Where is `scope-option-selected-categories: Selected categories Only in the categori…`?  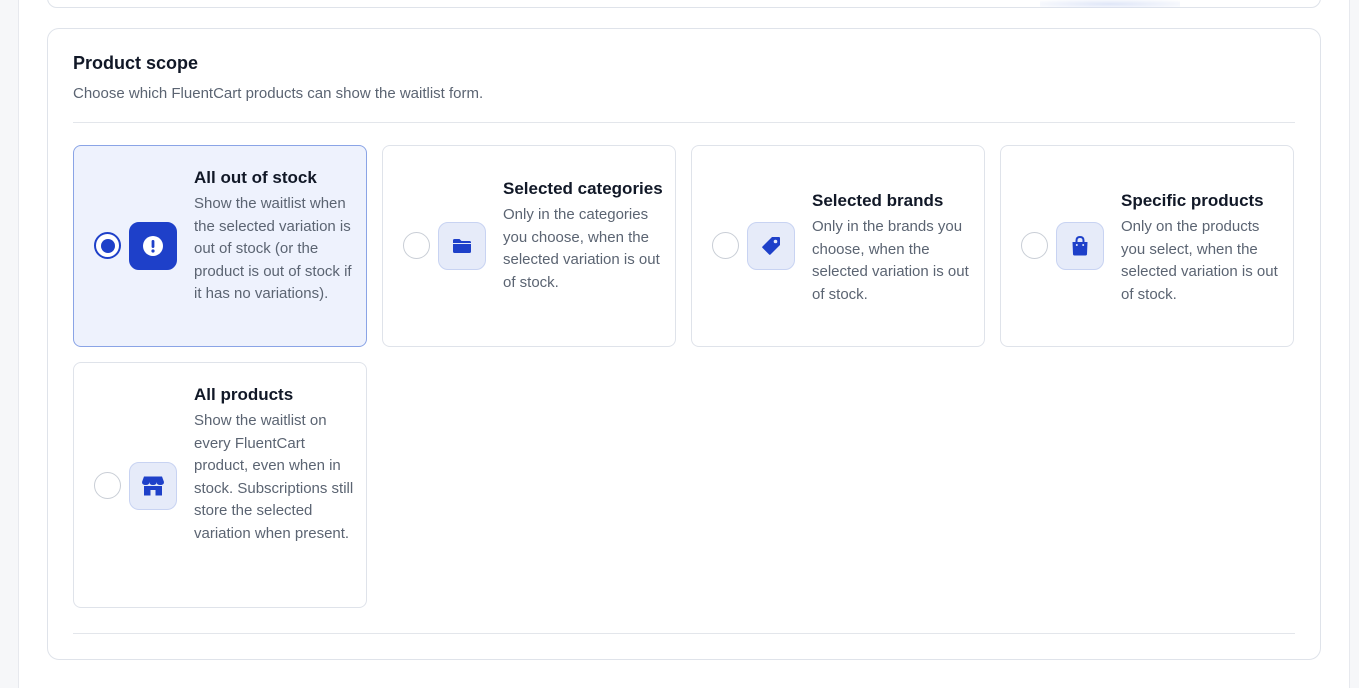
scope-option-selected-categories: Selected categories Only in the categori… is located at coordinates (529, 246).